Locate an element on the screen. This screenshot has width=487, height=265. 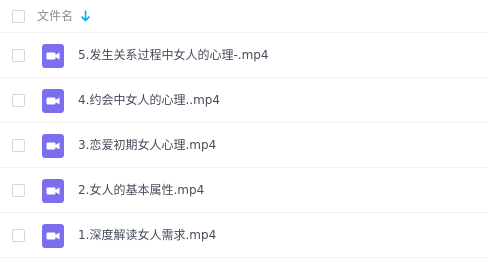
select-all-checkbox is located at coordinates (18, 16).